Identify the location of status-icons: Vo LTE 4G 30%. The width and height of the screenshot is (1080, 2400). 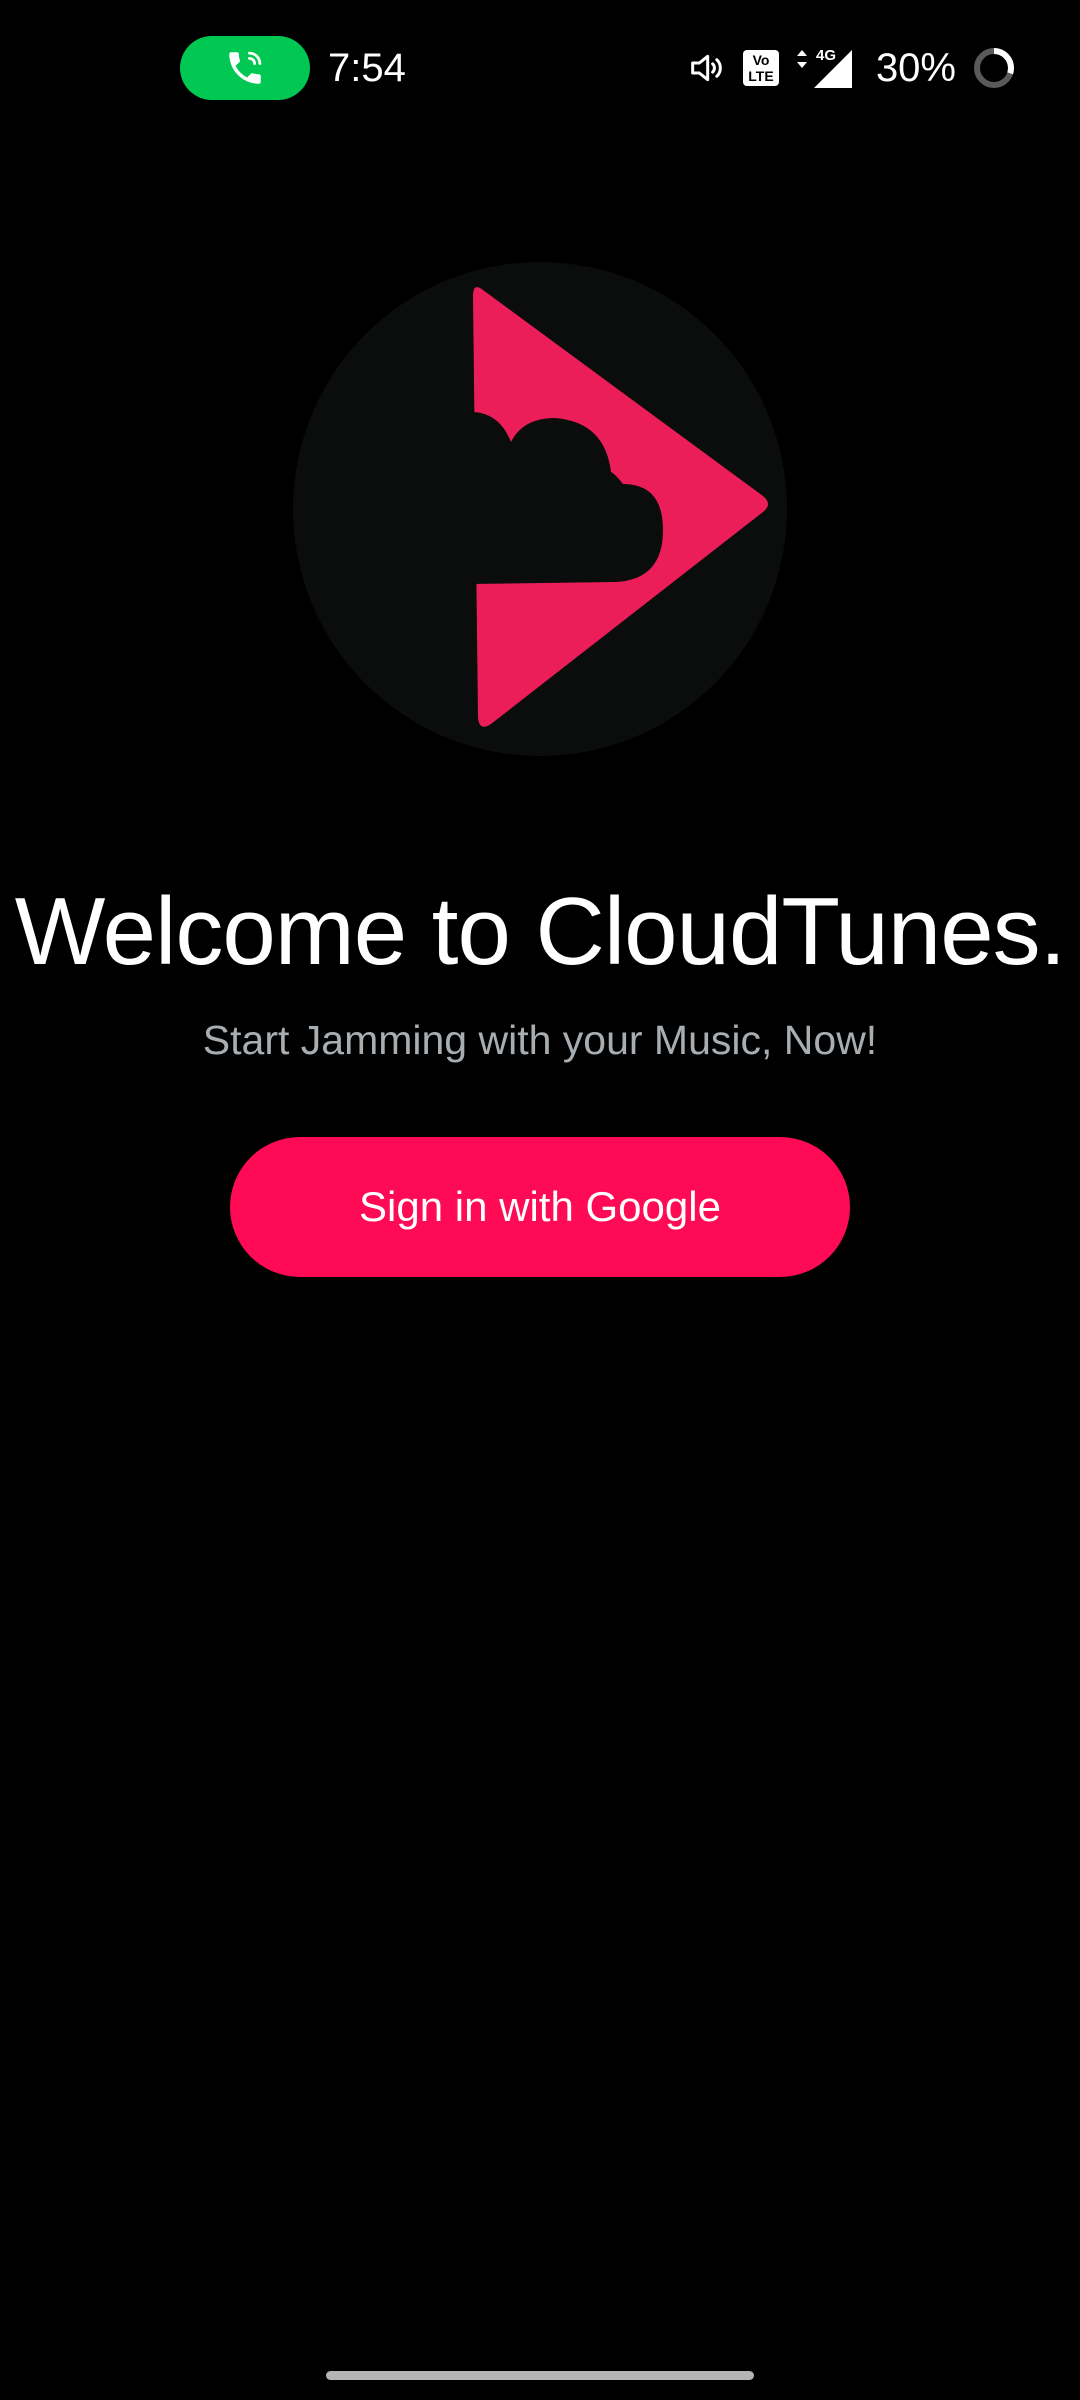
(843, 68).